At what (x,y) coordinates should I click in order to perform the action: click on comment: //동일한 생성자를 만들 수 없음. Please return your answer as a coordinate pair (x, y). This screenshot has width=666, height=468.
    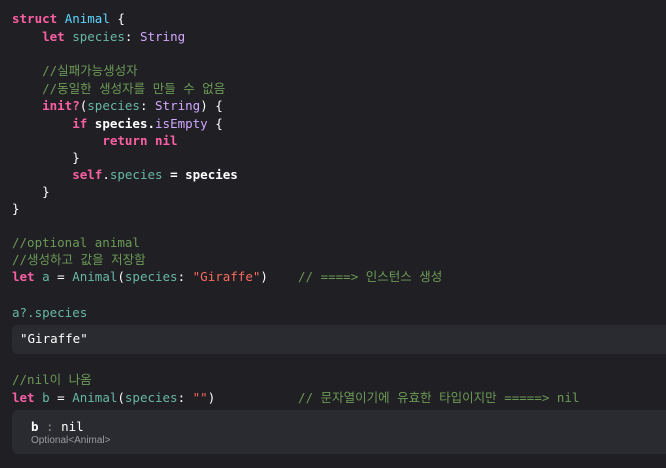
    Looking at the image, I should click on (134, 88).